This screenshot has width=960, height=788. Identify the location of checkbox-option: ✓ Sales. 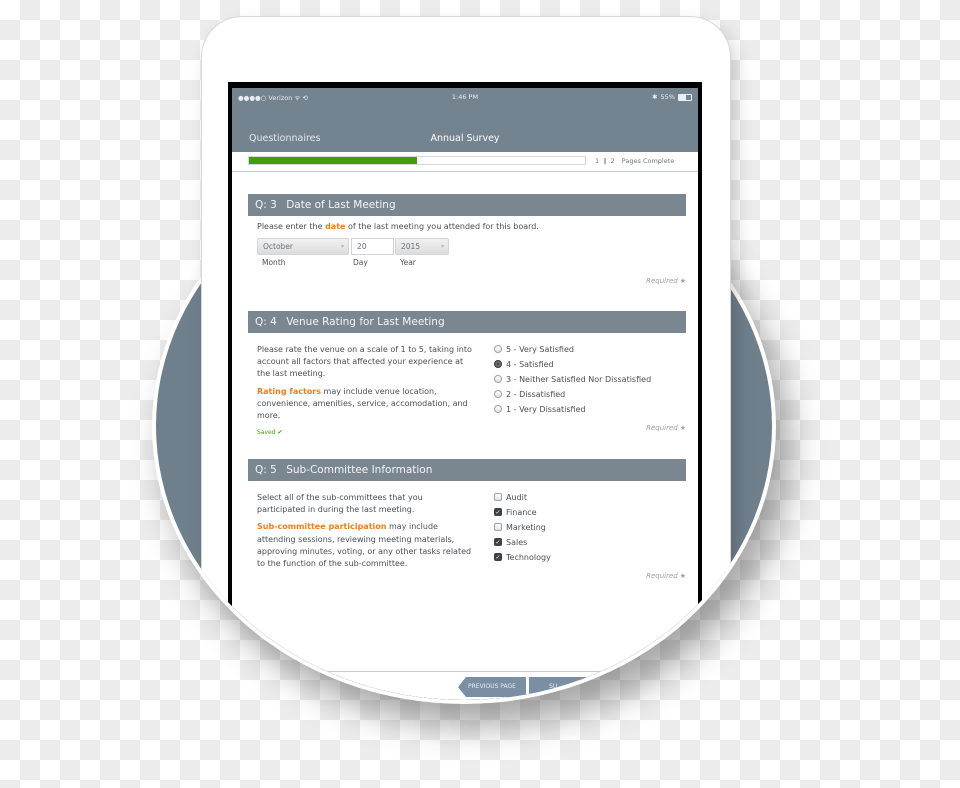
(522, 542).